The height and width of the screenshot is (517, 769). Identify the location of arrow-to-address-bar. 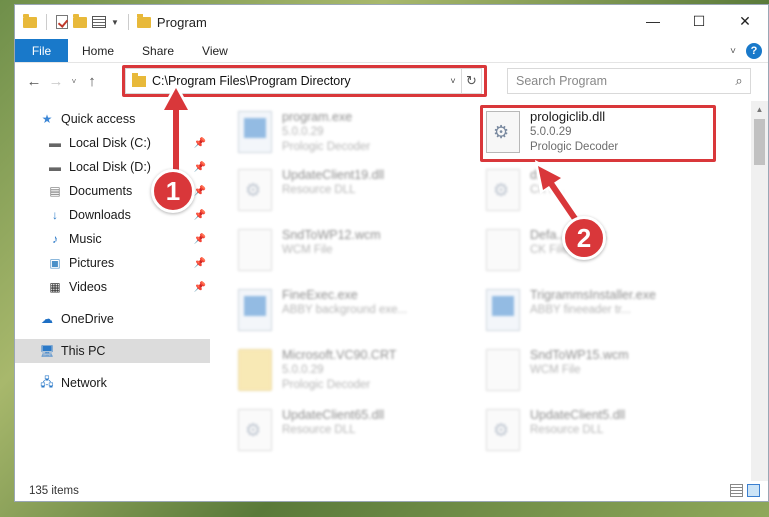
(176, 131).